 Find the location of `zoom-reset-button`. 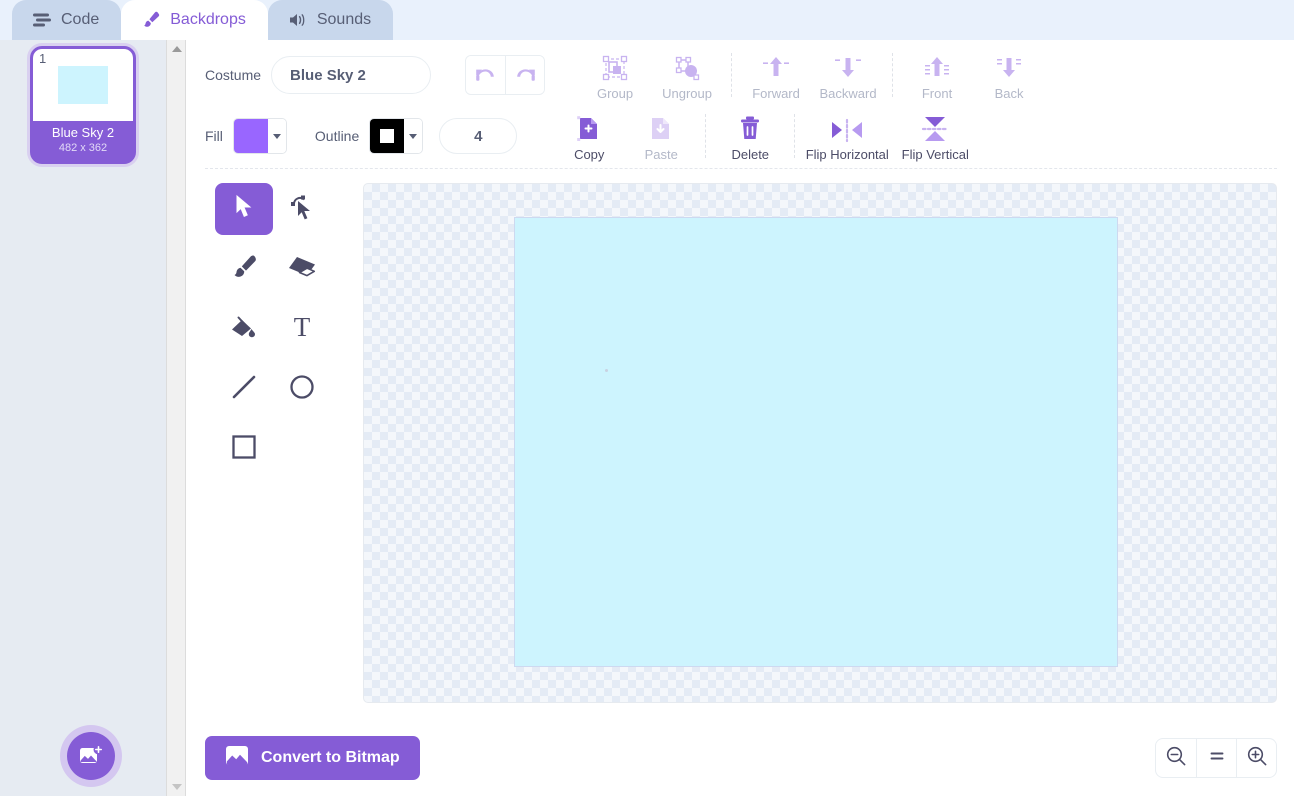

zoom-reset-button is located at coordinates (1216, 758).